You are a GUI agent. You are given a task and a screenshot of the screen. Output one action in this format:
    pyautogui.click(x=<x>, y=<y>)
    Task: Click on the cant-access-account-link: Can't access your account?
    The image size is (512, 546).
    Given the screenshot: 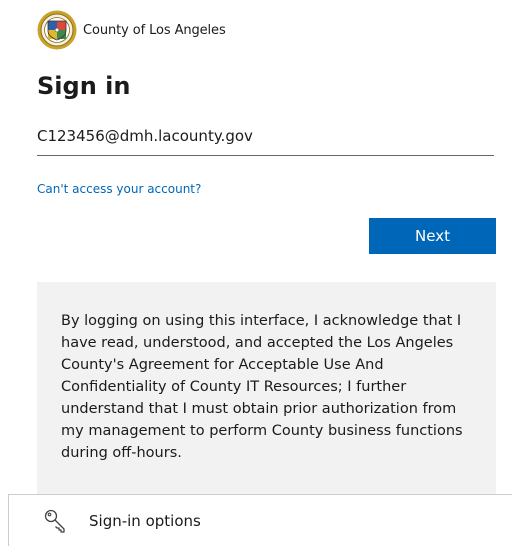 What is the action you would take?
    pyautogui.click(x=119, y=189)
    